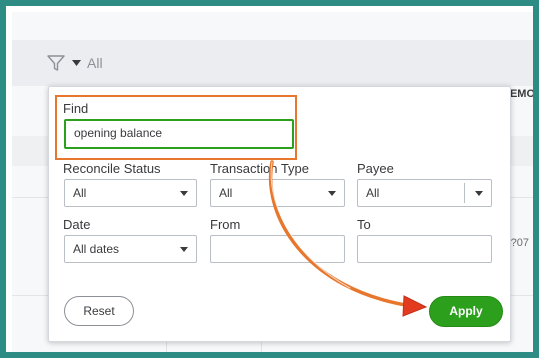 This screenshot has height=358, width=539. What do you see at coordinates (375, 168) in the screenshot?
I see `payee-label: Payee` at bounding box center [375, 168].